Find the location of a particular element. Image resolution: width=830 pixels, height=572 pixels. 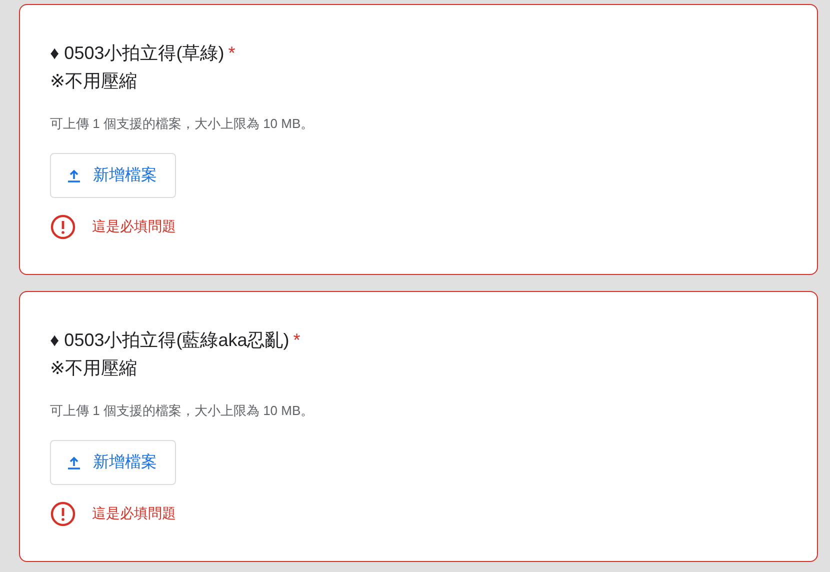

question-title: ♦ 0503小拍立得(草綠) * is located at coordinates (143, 53).